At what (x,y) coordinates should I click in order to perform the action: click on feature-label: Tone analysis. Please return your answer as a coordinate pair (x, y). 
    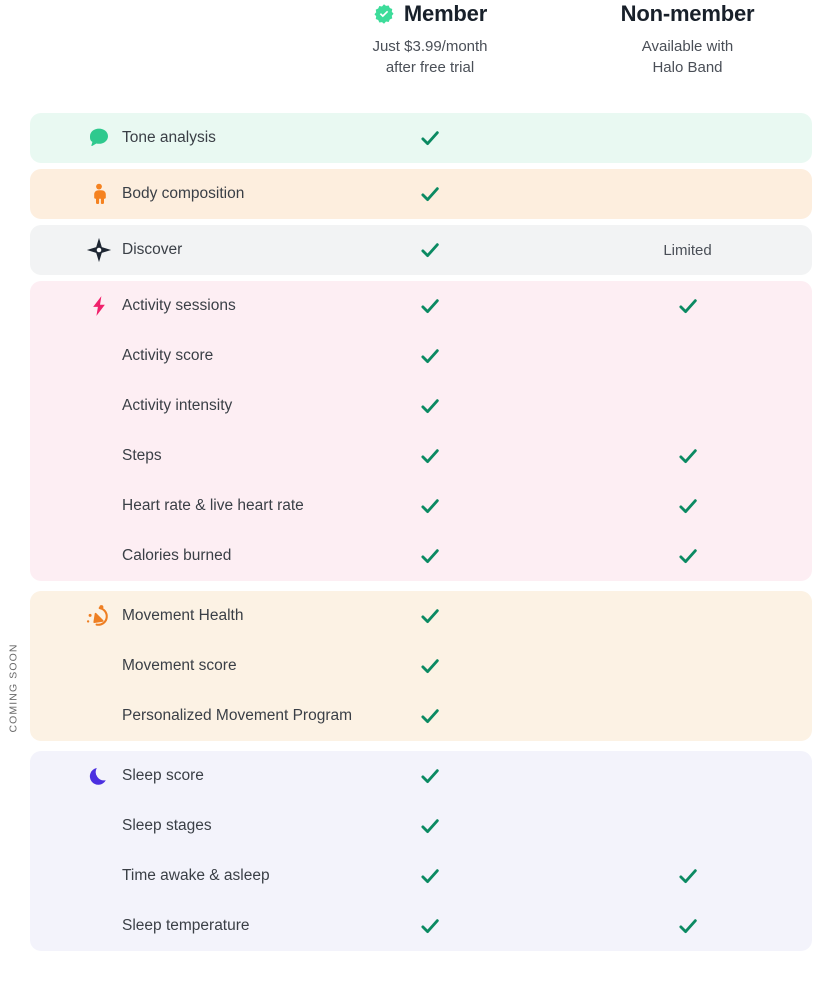
    Looking at the image, I should click on (169, 137).